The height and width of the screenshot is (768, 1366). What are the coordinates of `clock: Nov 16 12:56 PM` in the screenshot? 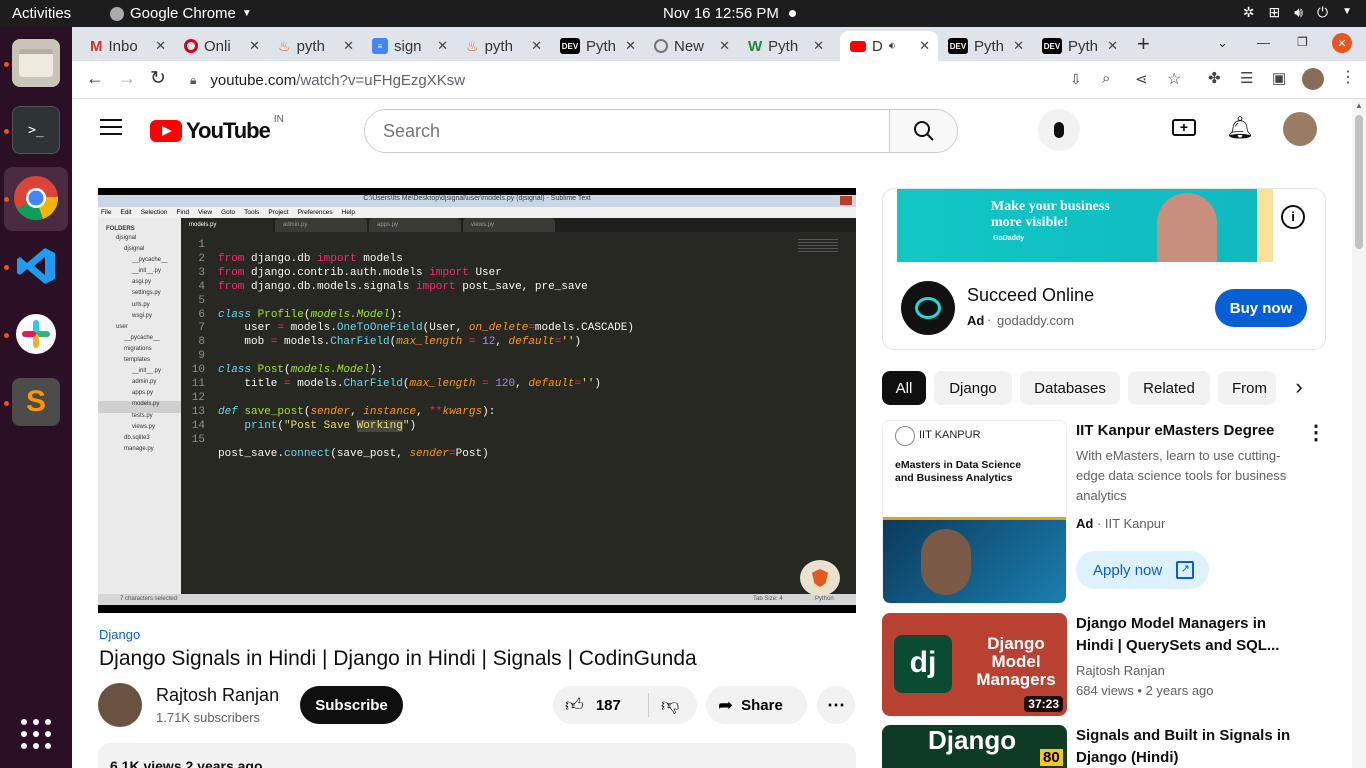 It's located at (721, 13).